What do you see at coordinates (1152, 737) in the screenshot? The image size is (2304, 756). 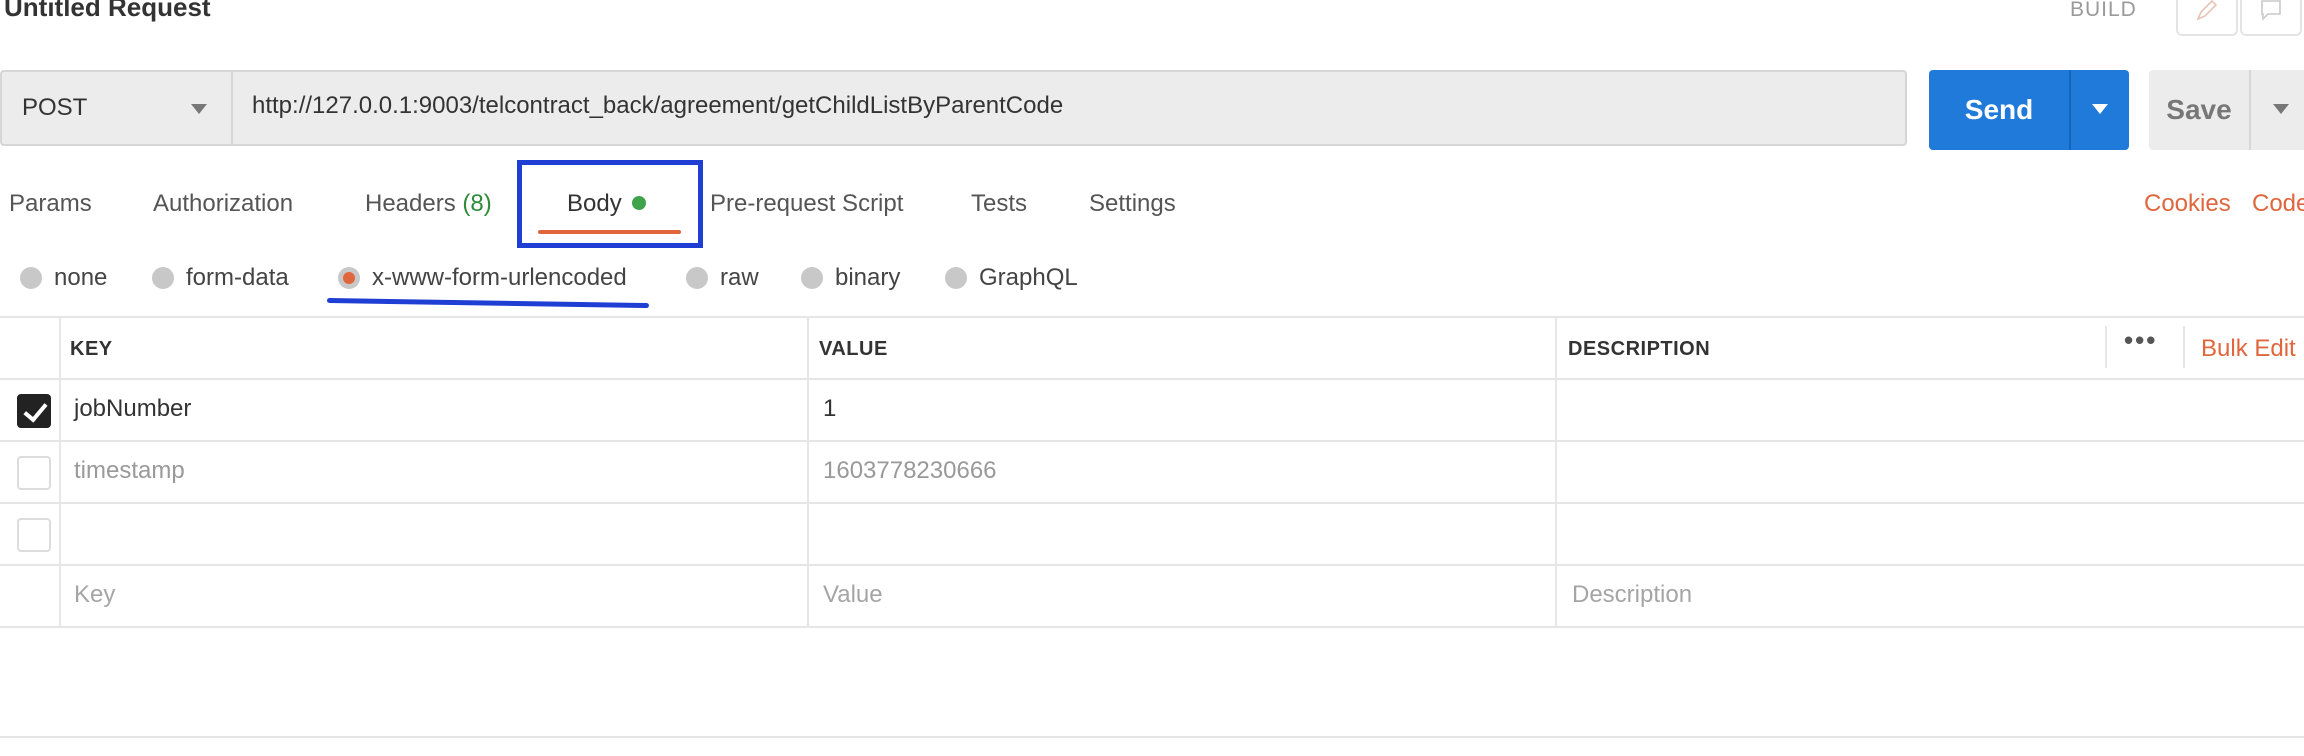 I see `footer-divider` at bounding box center [1152, 737].